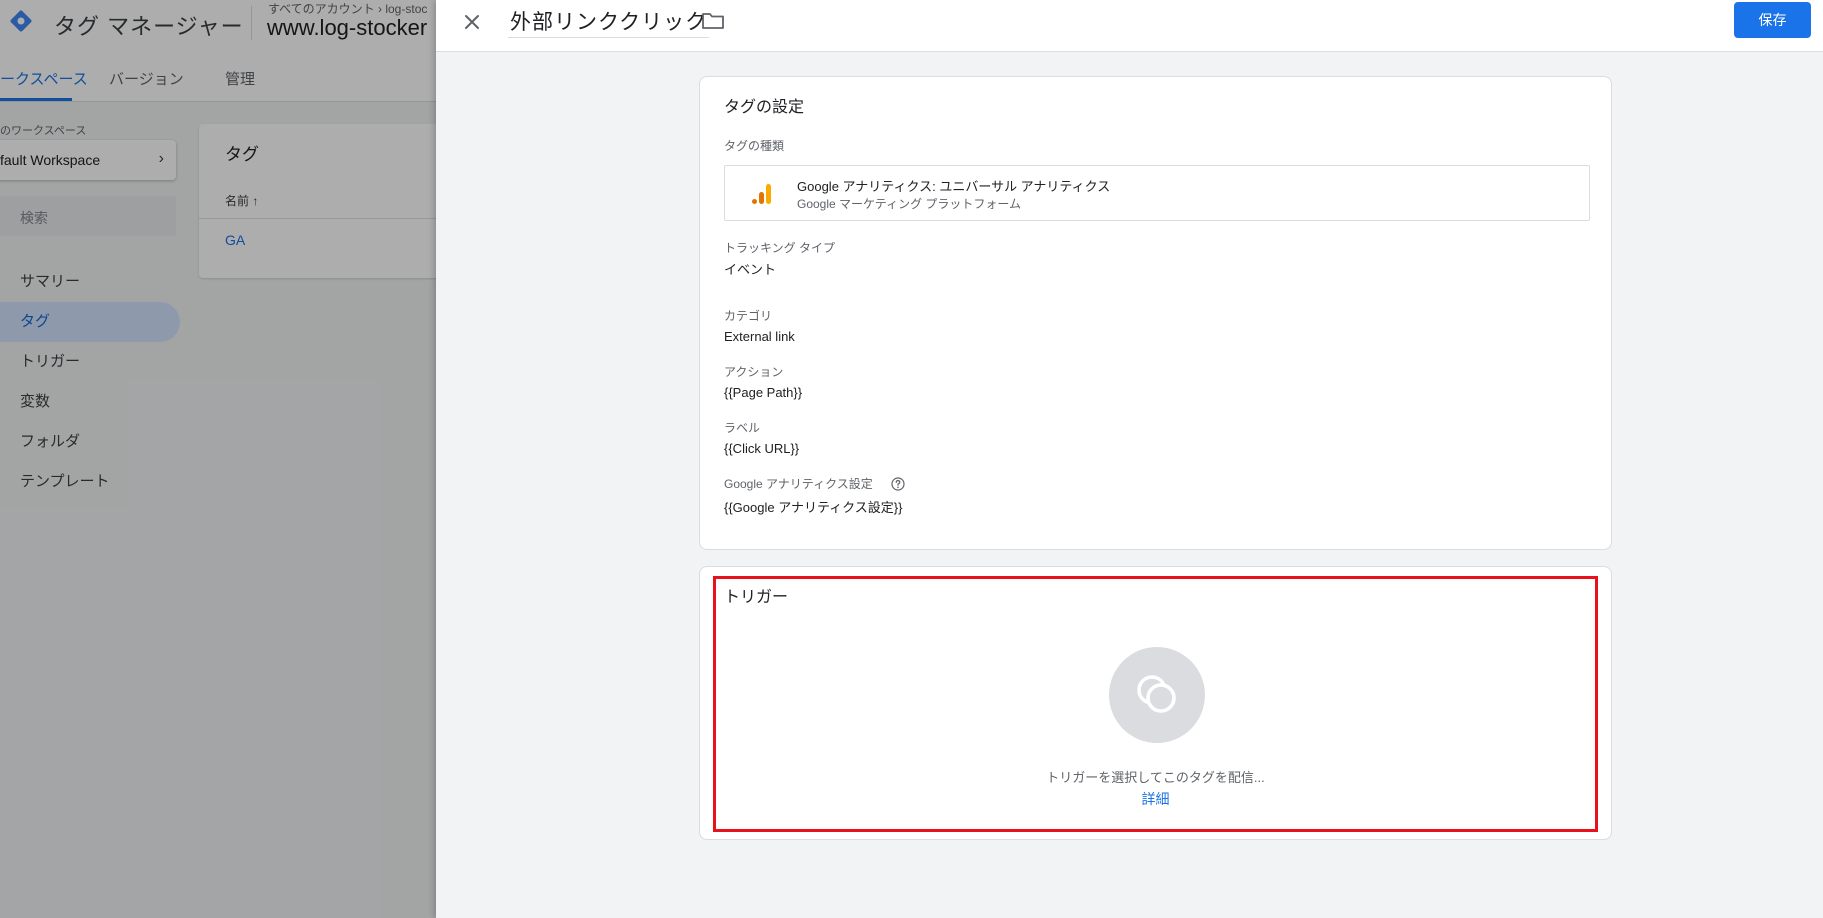 This screenshot has height=918, width=1823. I want to click on tracking-type-value: イベント, so click(750, 269).